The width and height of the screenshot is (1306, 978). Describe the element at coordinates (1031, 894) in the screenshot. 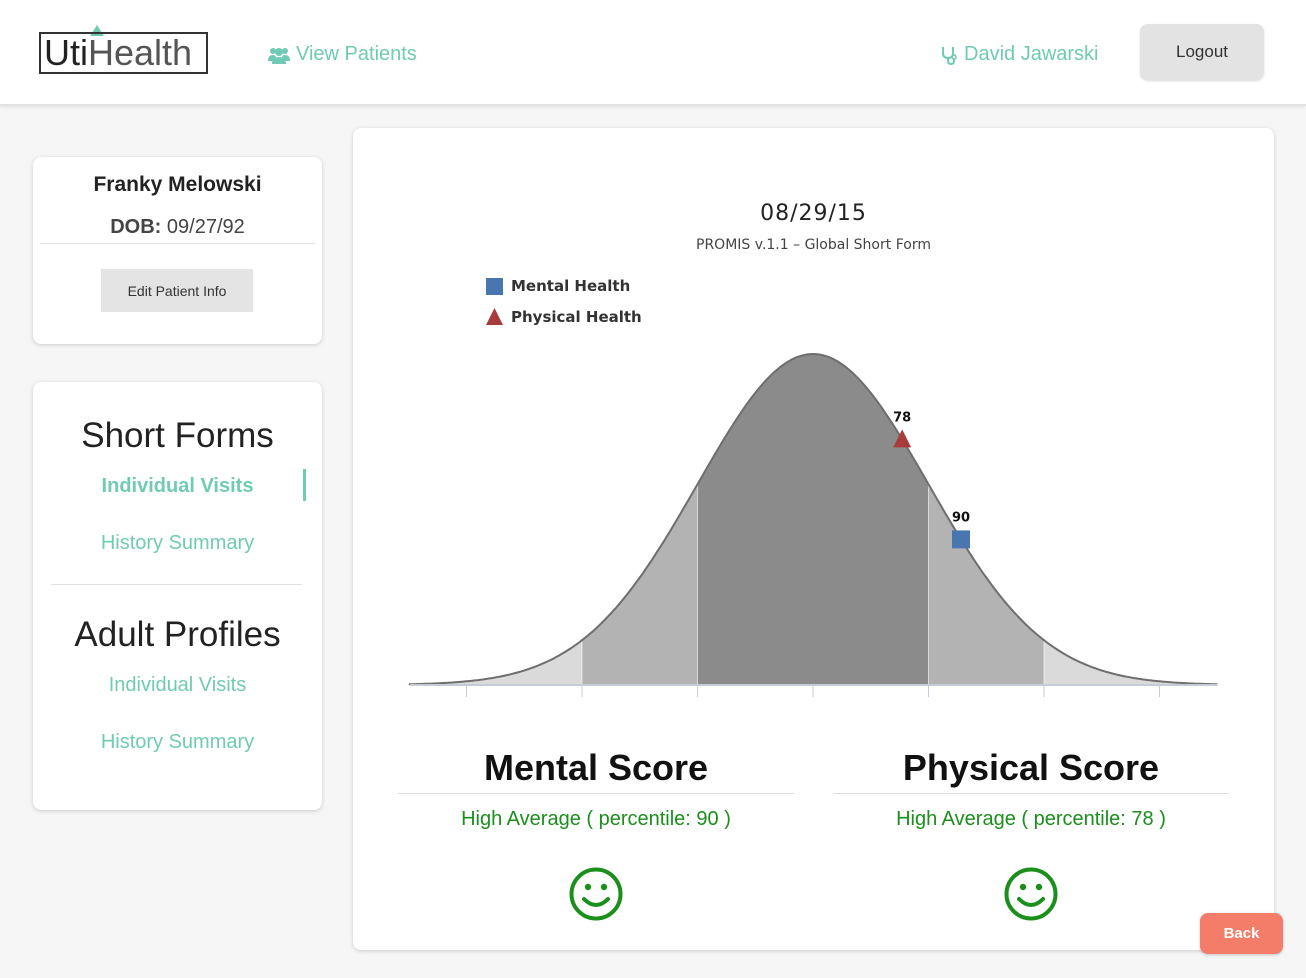

I see `physical-smiley-icon` at that location.